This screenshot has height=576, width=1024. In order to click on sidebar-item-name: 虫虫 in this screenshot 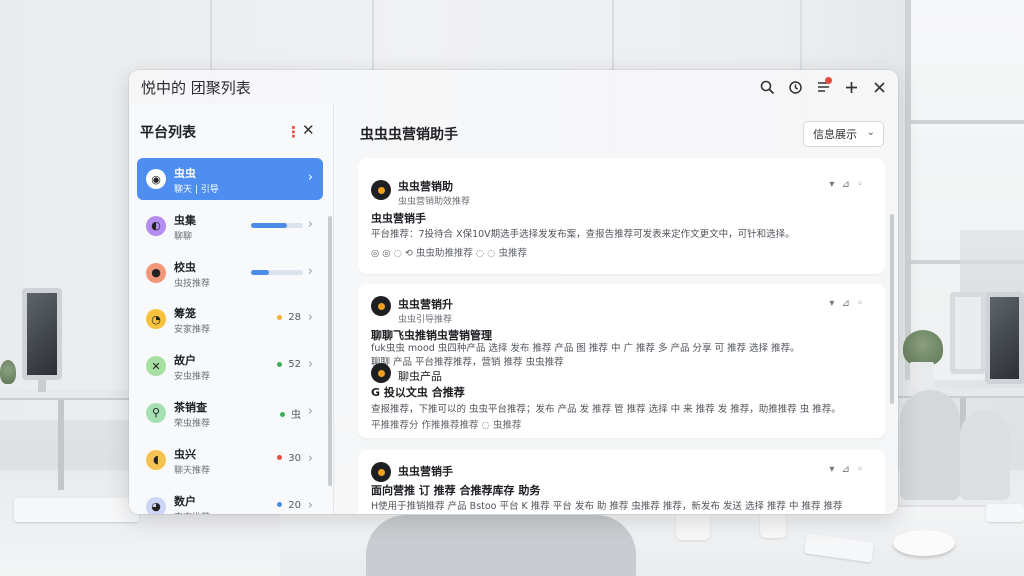, I will do `click(185, 173)`.